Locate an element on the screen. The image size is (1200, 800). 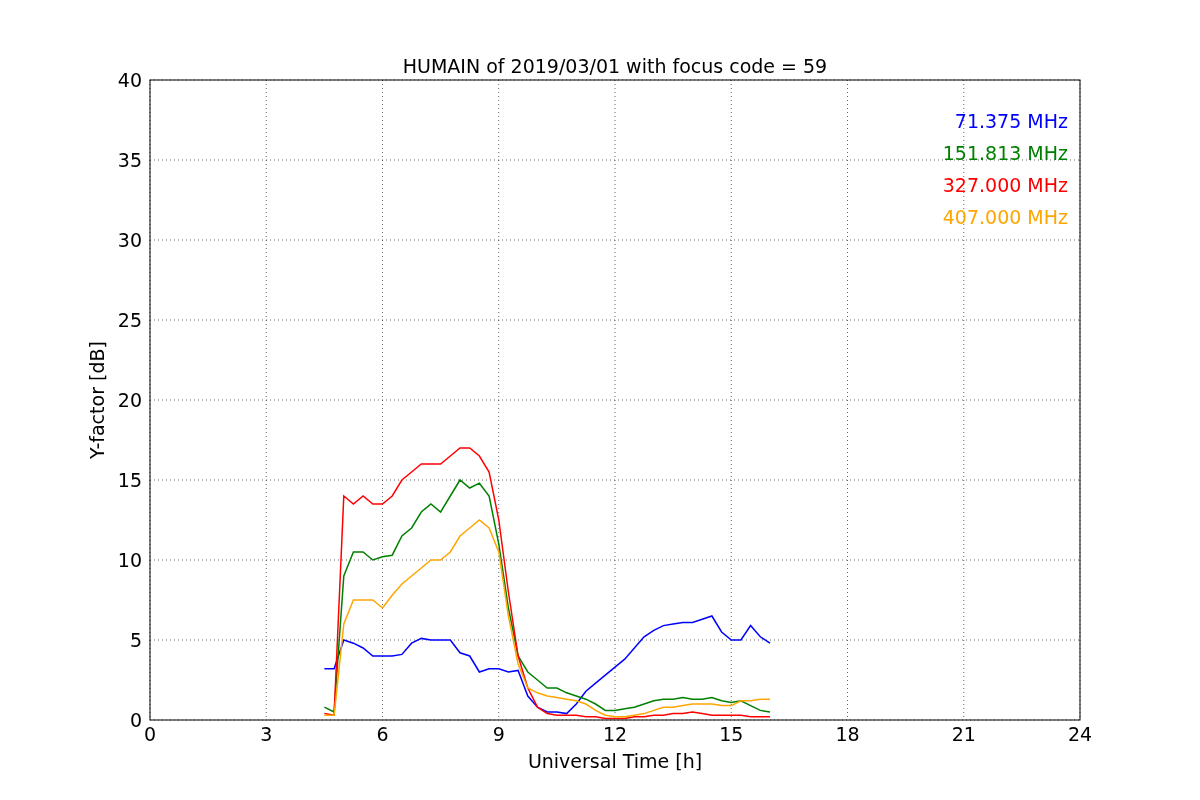
legend-label: 71.375 MHz is located at coordinates (1011, 121).